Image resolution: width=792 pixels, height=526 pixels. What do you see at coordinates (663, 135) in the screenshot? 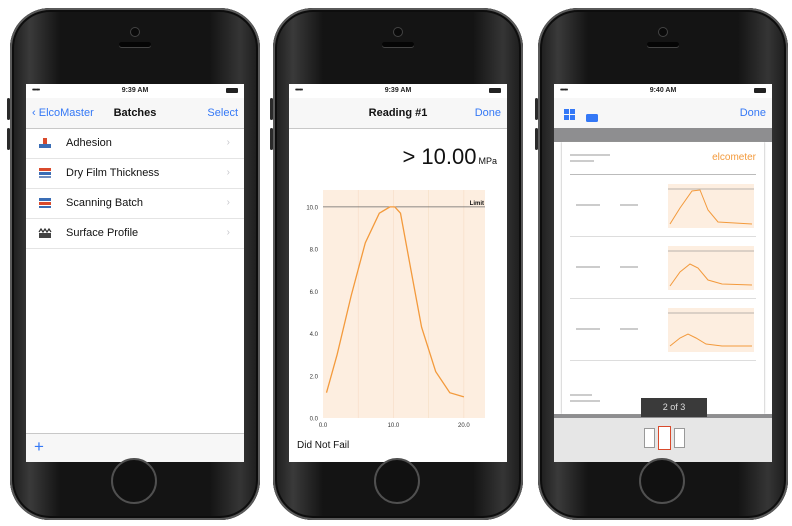
I see `viewer-background-top` at bounding box center [663, 135].